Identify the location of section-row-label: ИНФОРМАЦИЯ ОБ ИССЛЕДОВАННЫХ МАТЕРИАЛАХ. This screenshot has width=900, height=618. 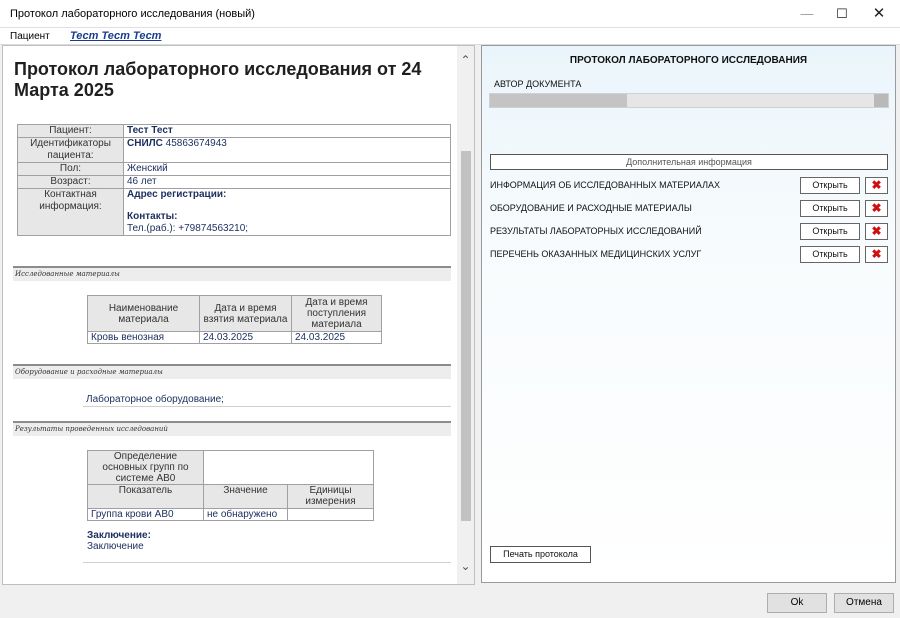
(605, 185).